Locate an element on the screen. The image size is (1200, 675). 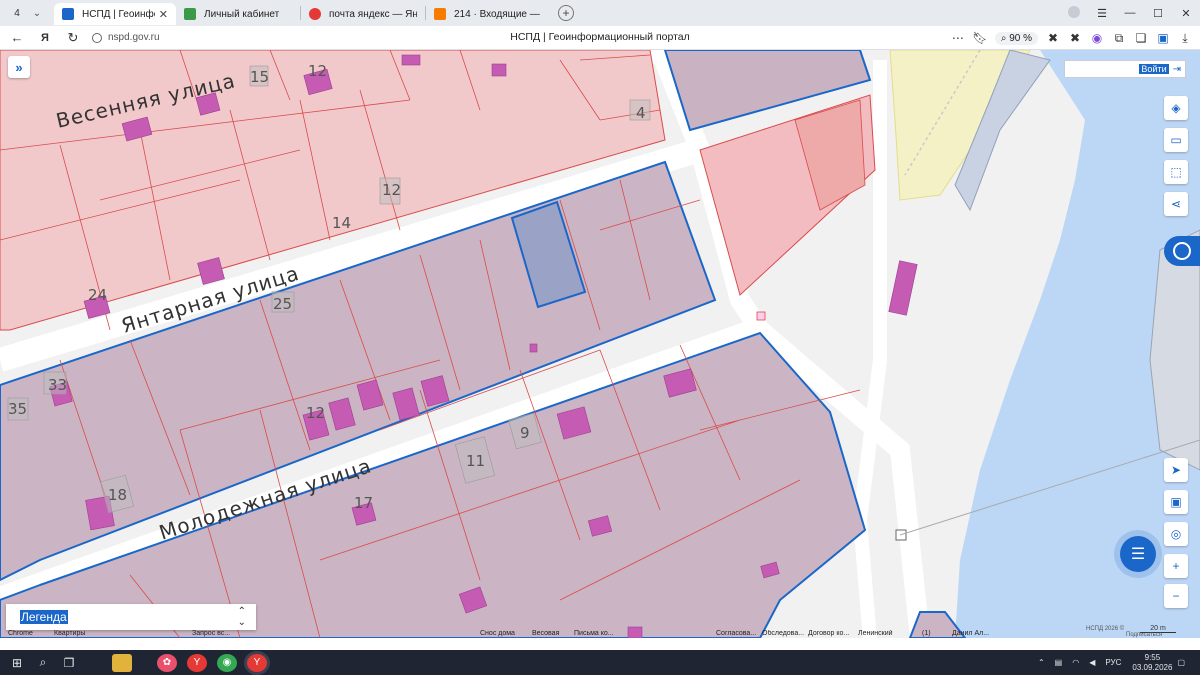
bookmark-item: Снос дома is located at coordinates (497, 633).